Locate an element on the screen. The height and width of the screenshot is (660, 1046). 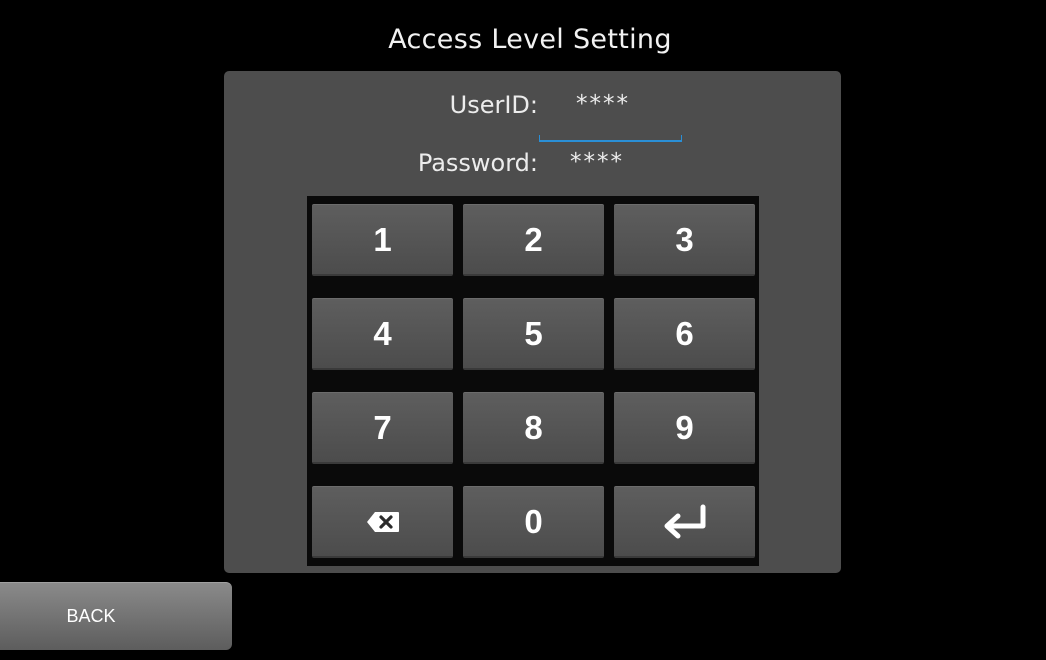
key-3: 3 is located at coordinates (684, 240).